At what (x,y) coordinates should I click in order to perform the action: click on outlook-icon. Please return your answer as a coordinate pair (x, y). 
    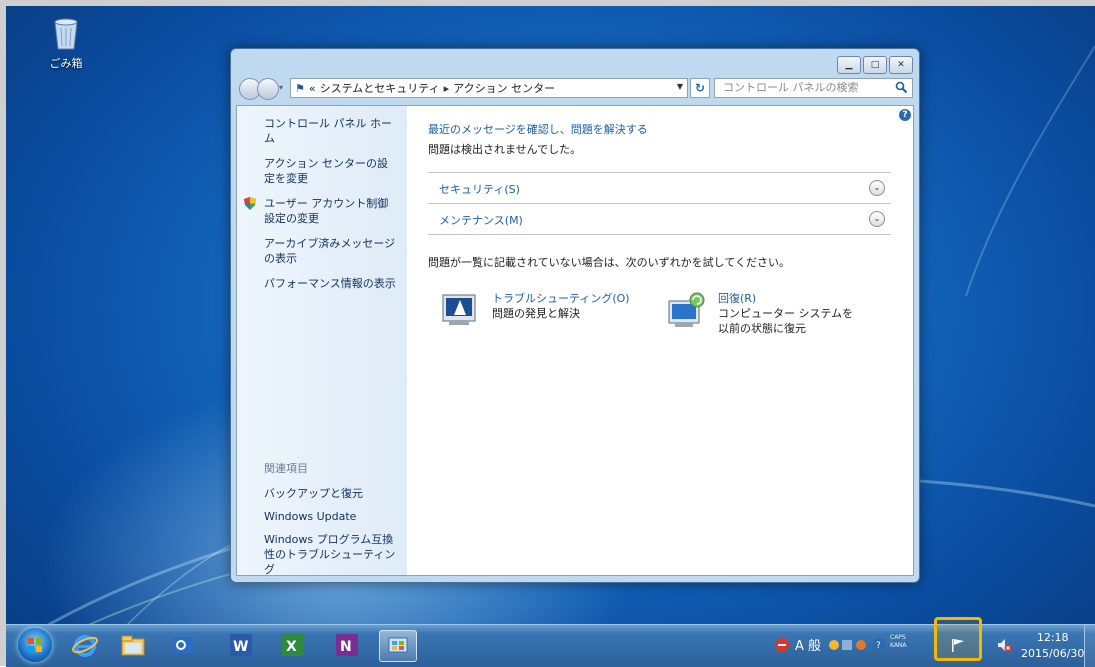
    Looking at the image, I should click on (183, 645).